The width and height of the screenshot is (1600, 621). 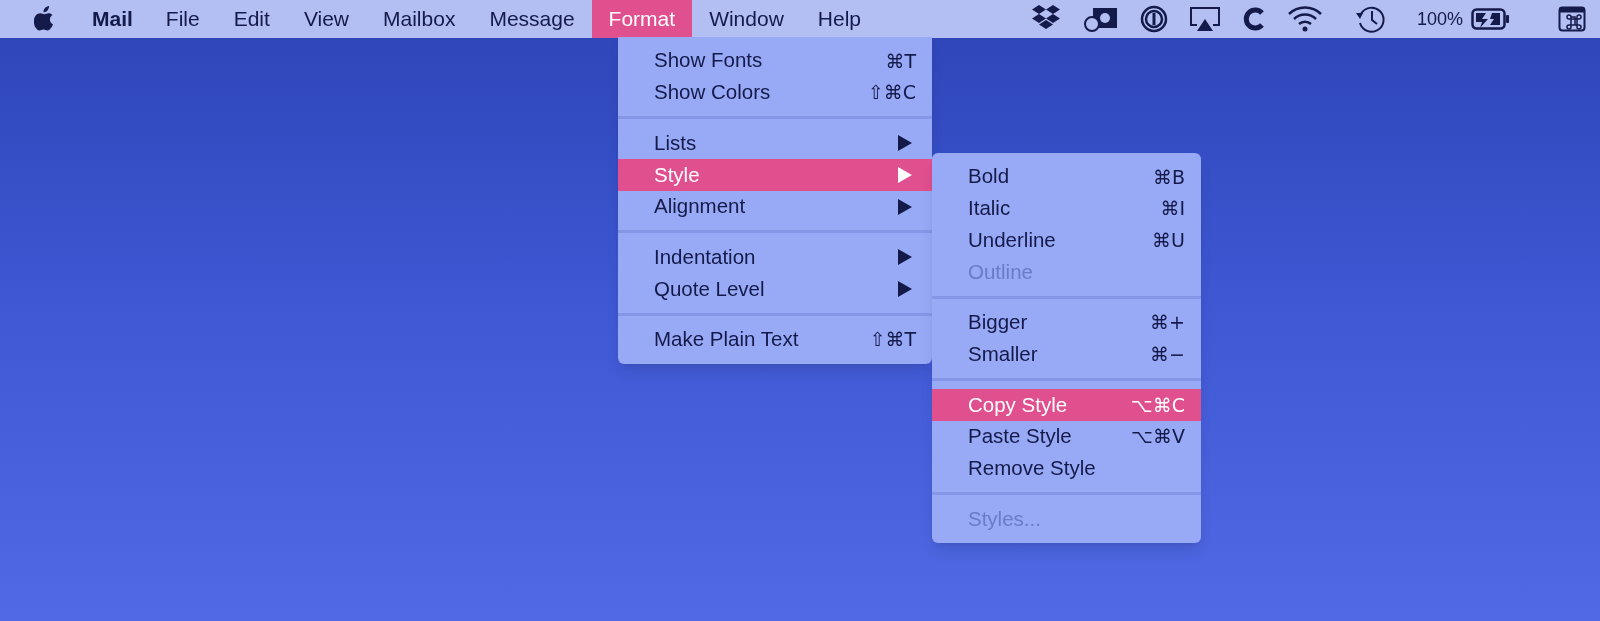 What do you see at coordinates (775, 206) in the screenshot?
I see `menu-item: Alignment` at bounding box center [775, 206].